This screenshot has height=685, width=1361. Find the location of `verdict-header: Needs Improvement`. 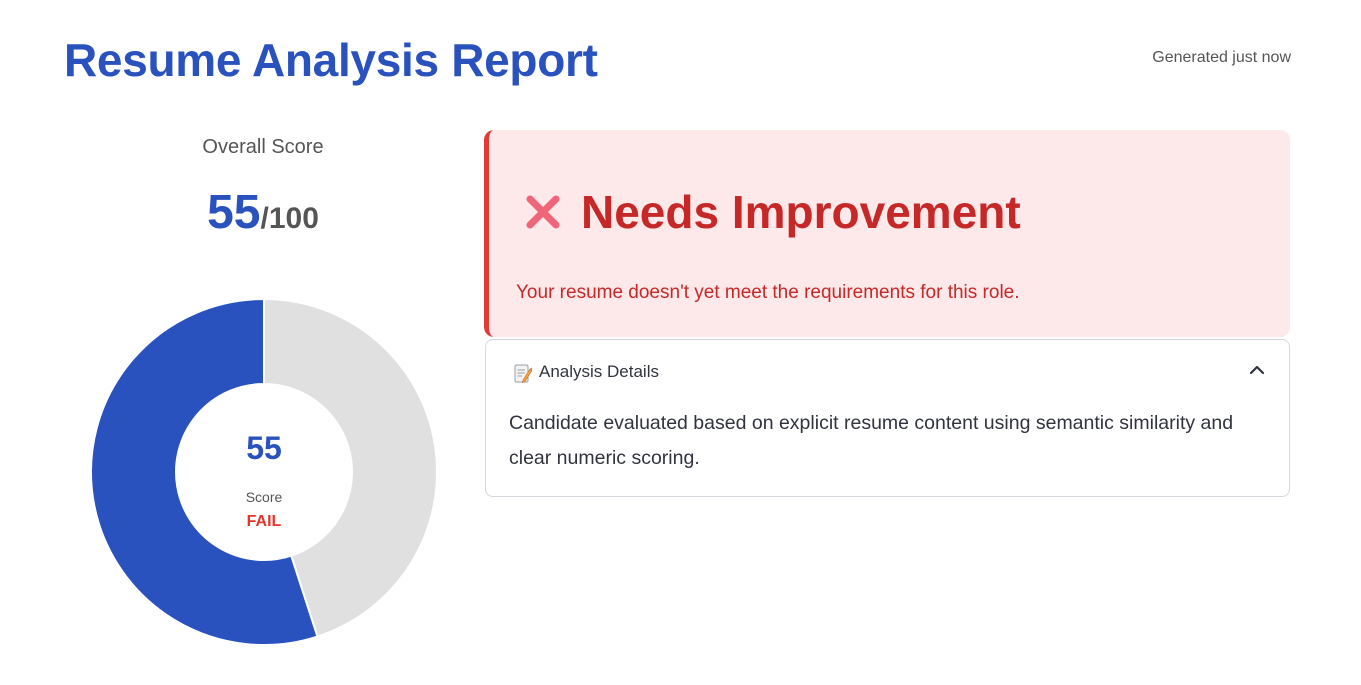

verdict-header: Needs Improvement is located at coordinates (772, 212).